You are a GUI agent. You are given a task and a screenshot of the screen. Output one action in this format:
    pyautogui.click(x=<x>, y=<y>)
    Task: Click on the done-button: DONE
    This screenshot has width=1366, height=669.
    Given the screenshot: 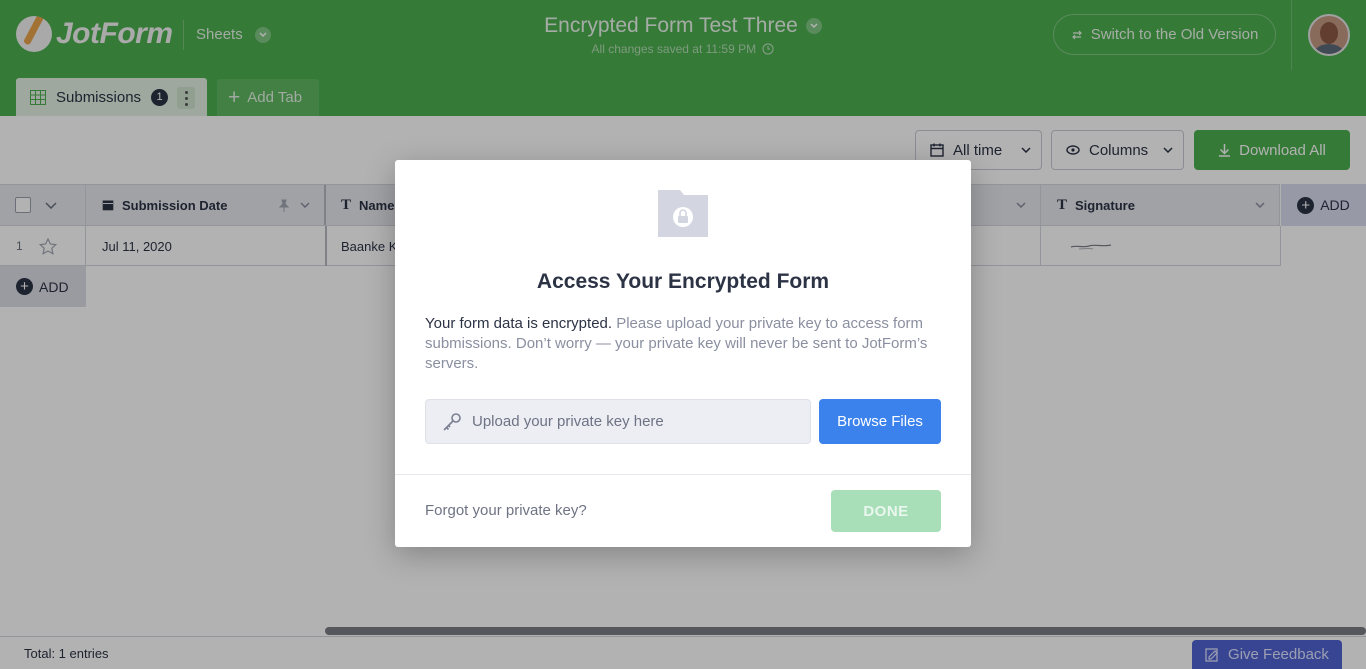 What is the action you would take?
    pyautogui.click(x=886, y=511)
    